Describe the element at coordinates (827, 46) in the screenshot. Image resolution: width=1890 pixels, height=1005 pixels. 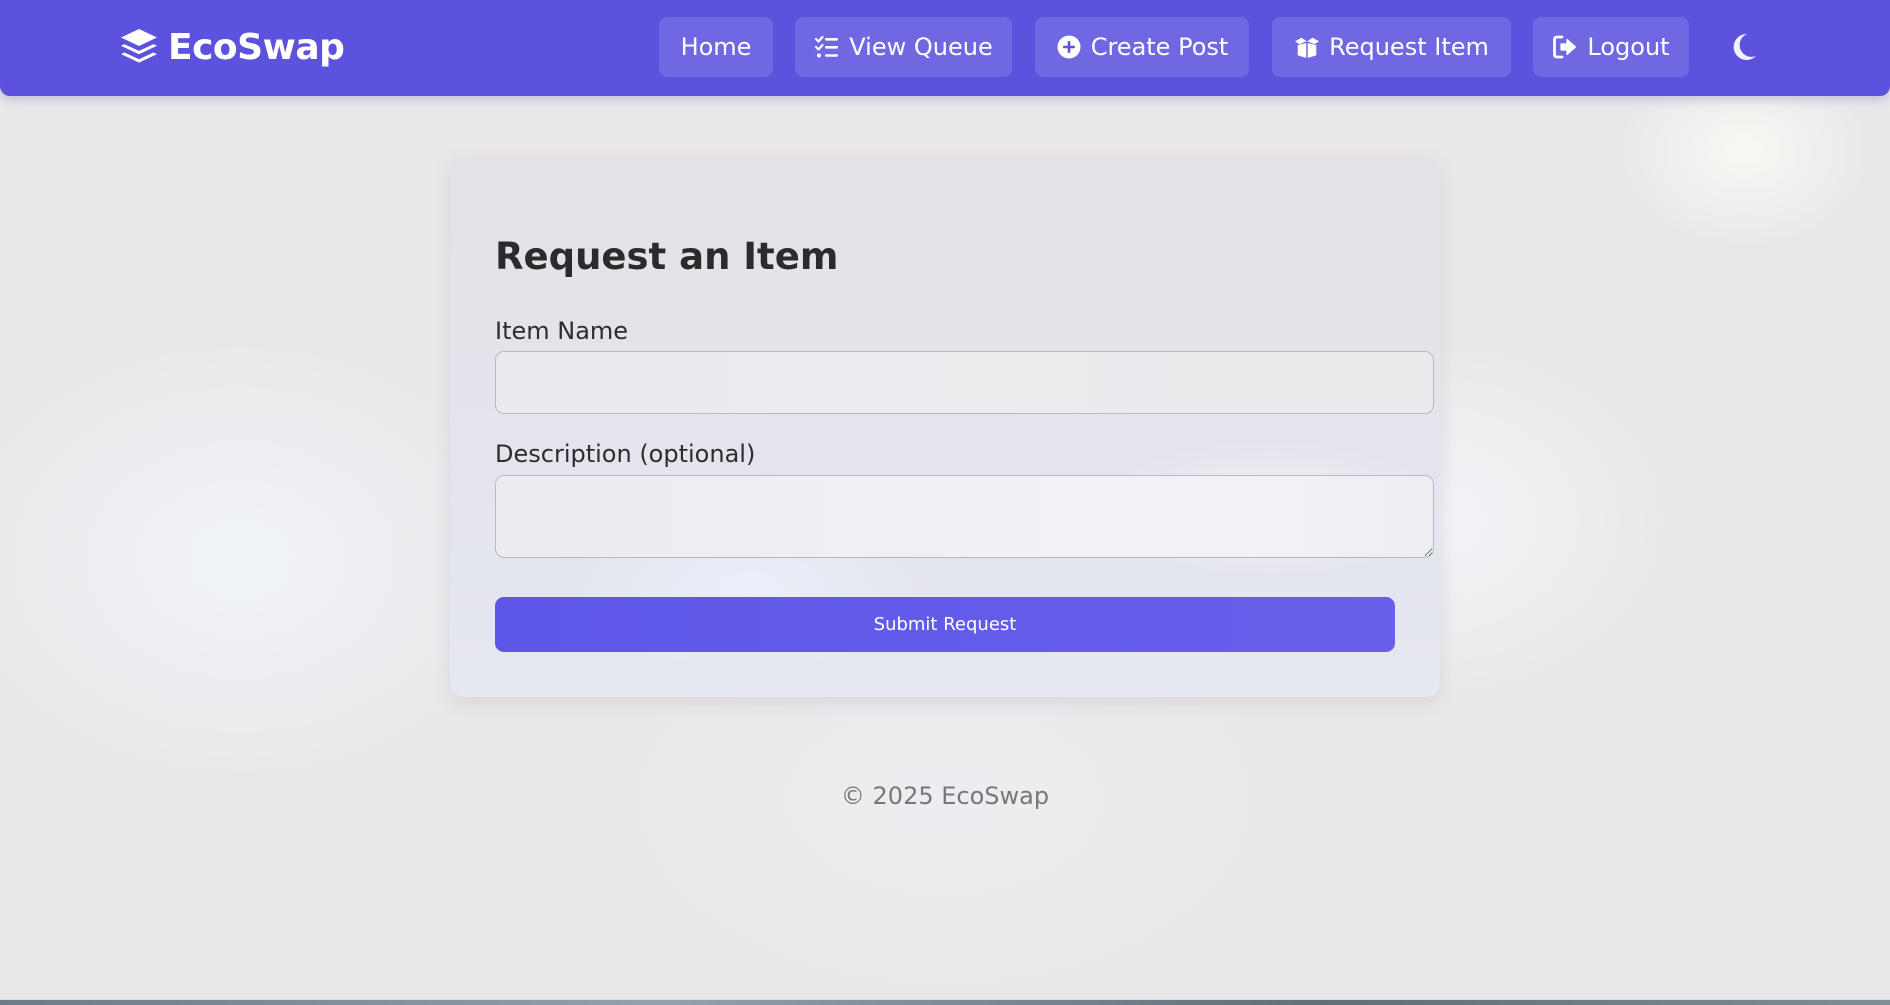
I see `list-check-icon` at that location.